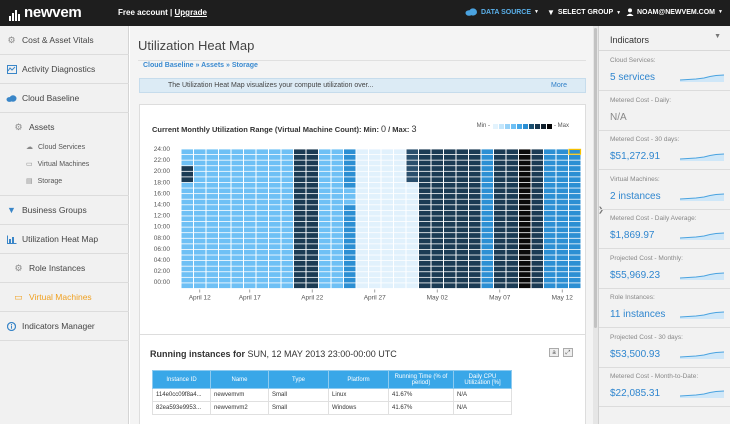 The width and height of the screenshot is (730, 424). I want to click on sidebar-subitem-virtual-machines: ▭ Virtual Machines, so click(57, 164).